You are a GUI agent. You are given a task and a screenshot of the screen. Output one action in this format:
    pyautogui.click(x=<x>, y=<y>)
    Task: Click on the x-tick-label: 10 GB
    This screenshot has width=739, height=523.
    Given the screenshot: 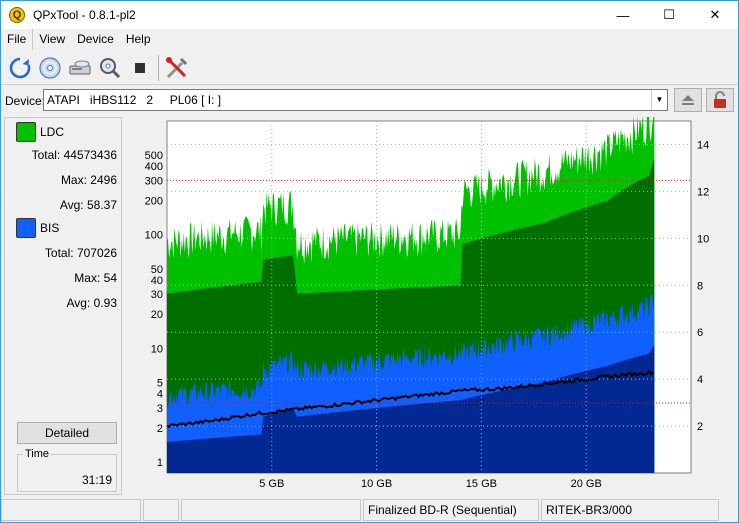 What is the action you would take?
    pyautogui.click(x=376, y=484)
    